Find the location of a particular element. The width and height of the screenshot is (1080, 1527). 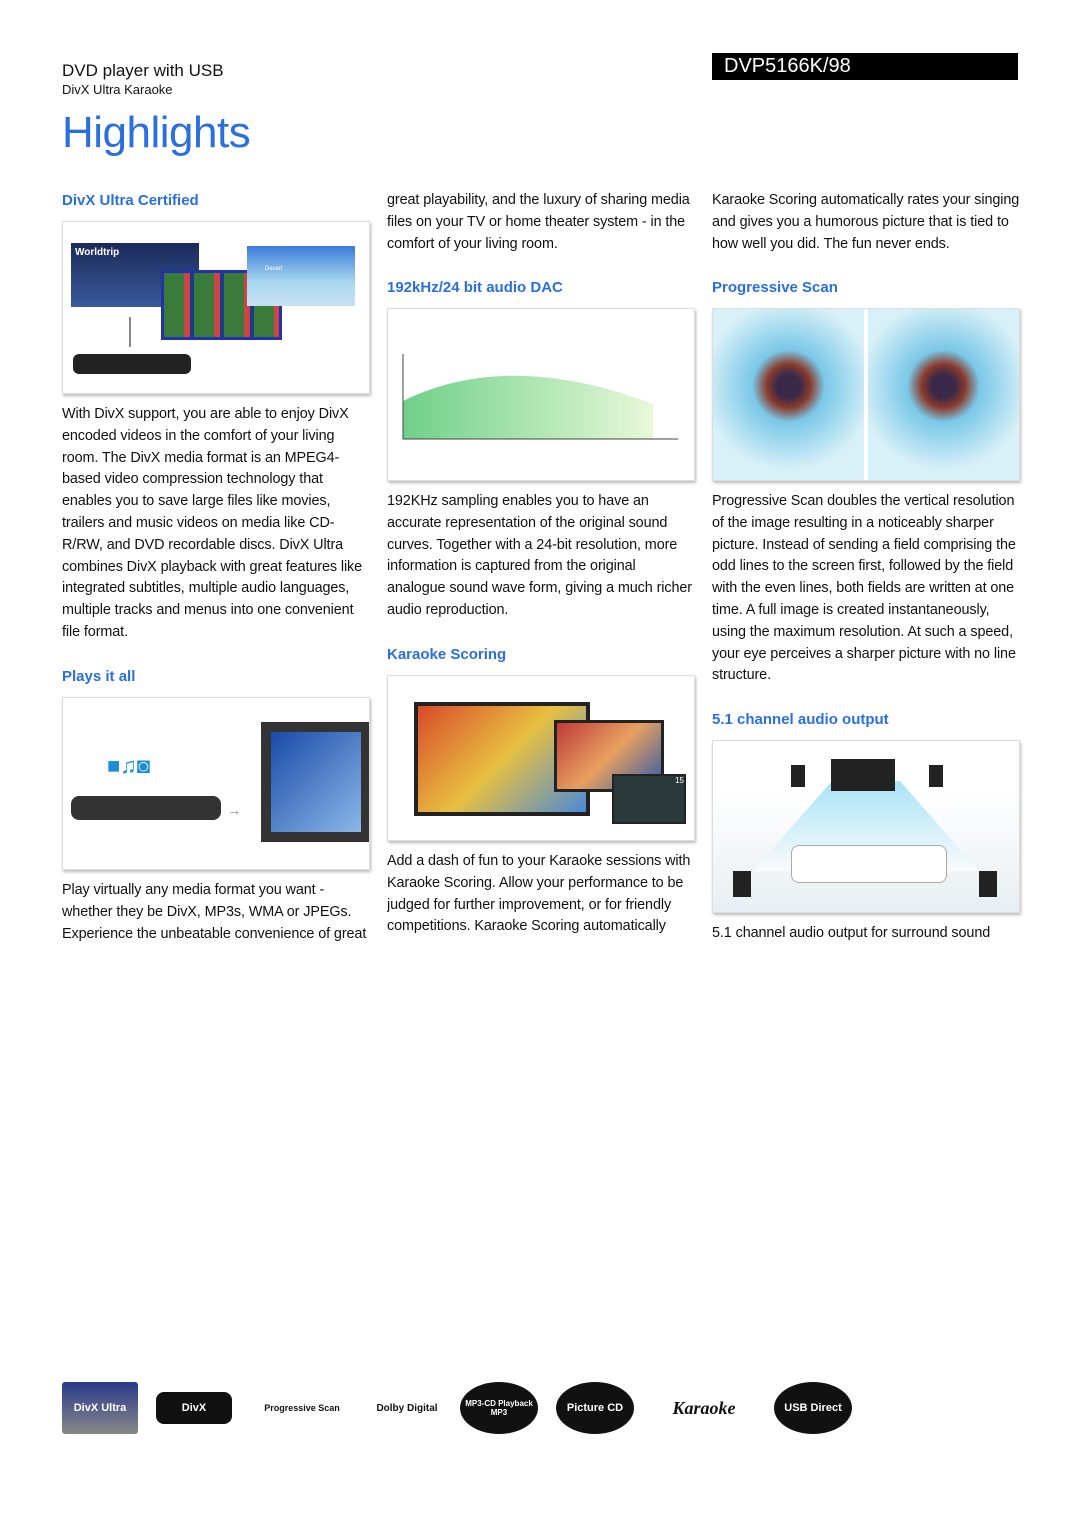

divx-heading: DivX Ultra Certified is located at coordinates (130, 200).